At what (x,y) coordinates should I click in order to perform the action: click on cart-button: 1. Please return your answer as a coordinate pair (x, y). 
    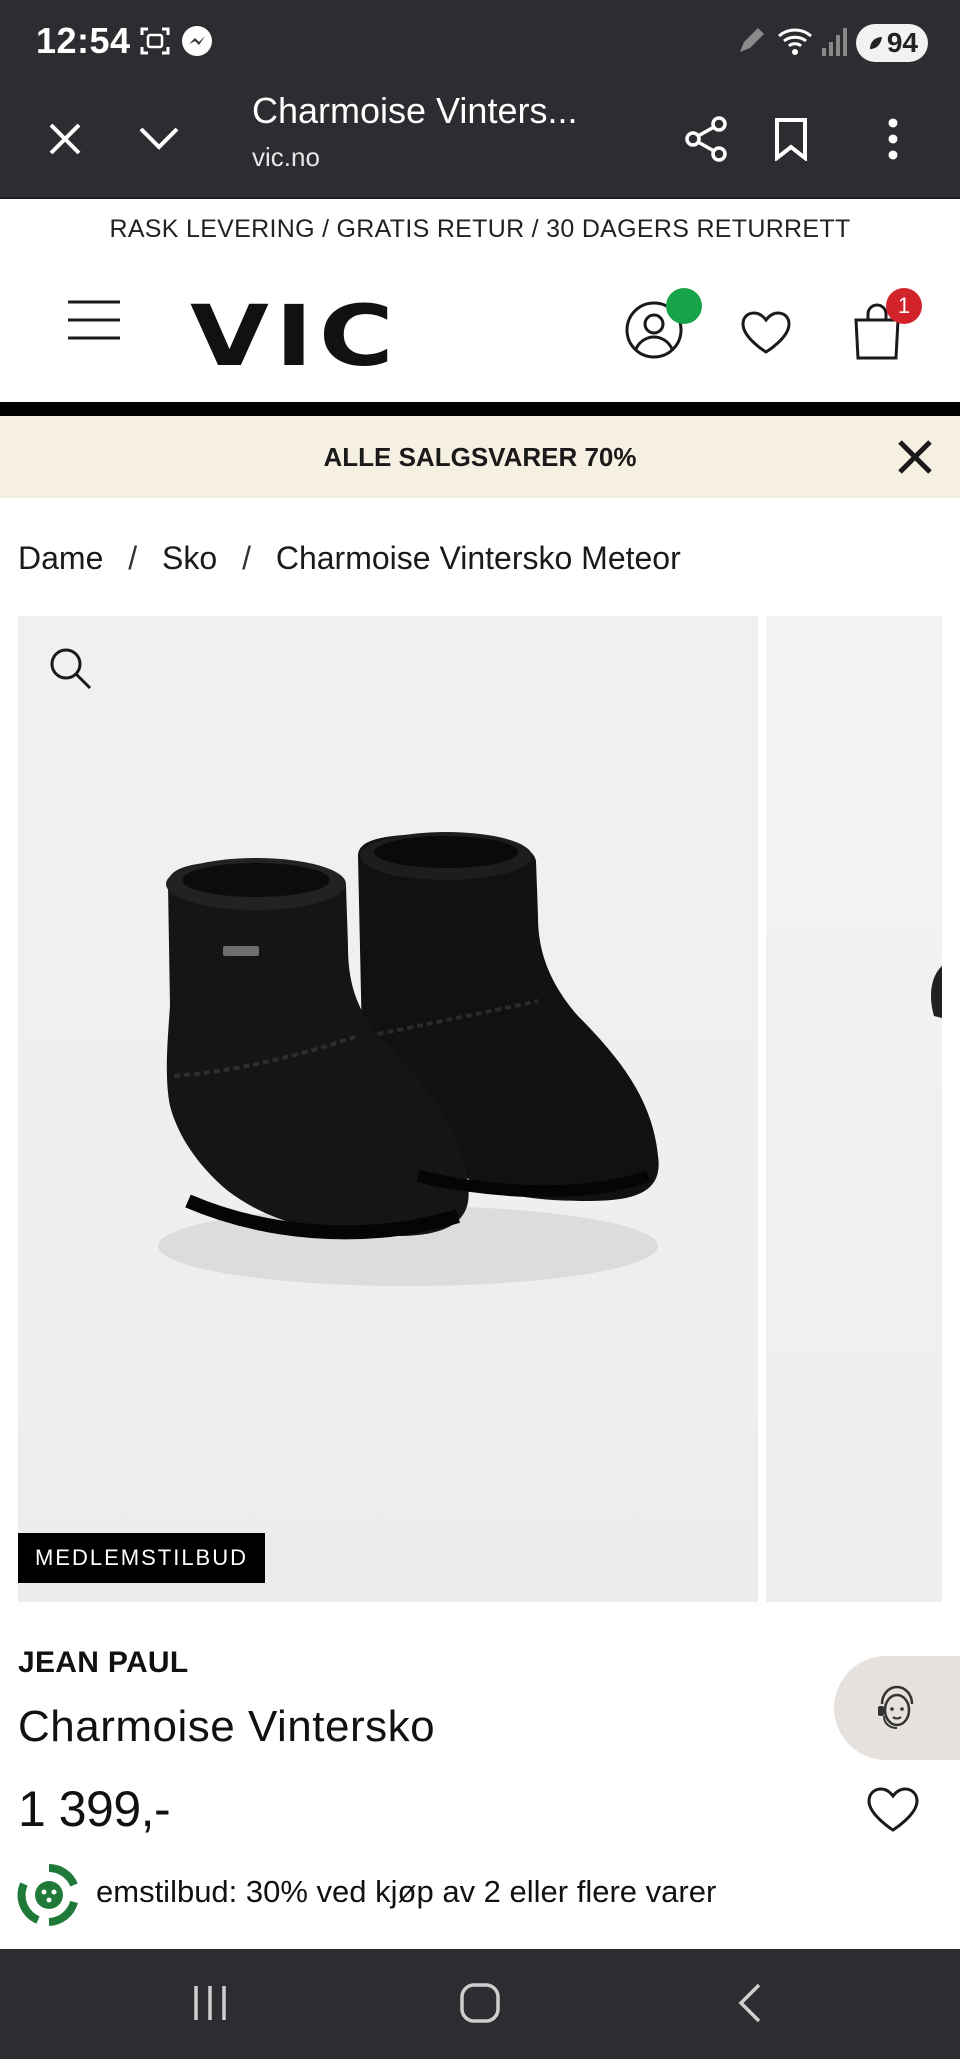
    Looking at the image, I should click on (887, 324).